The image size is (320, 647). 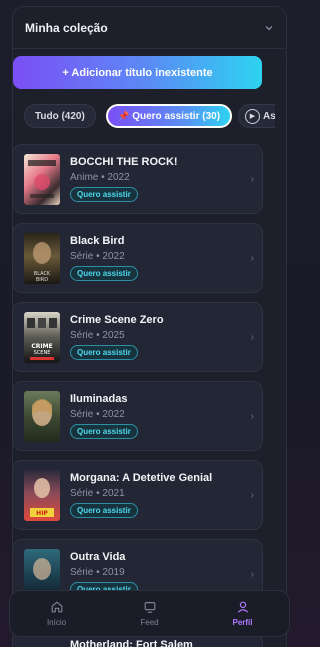 I want to click on item-title: Morgana: A Detetive Genial, so click(x=141, y=478).